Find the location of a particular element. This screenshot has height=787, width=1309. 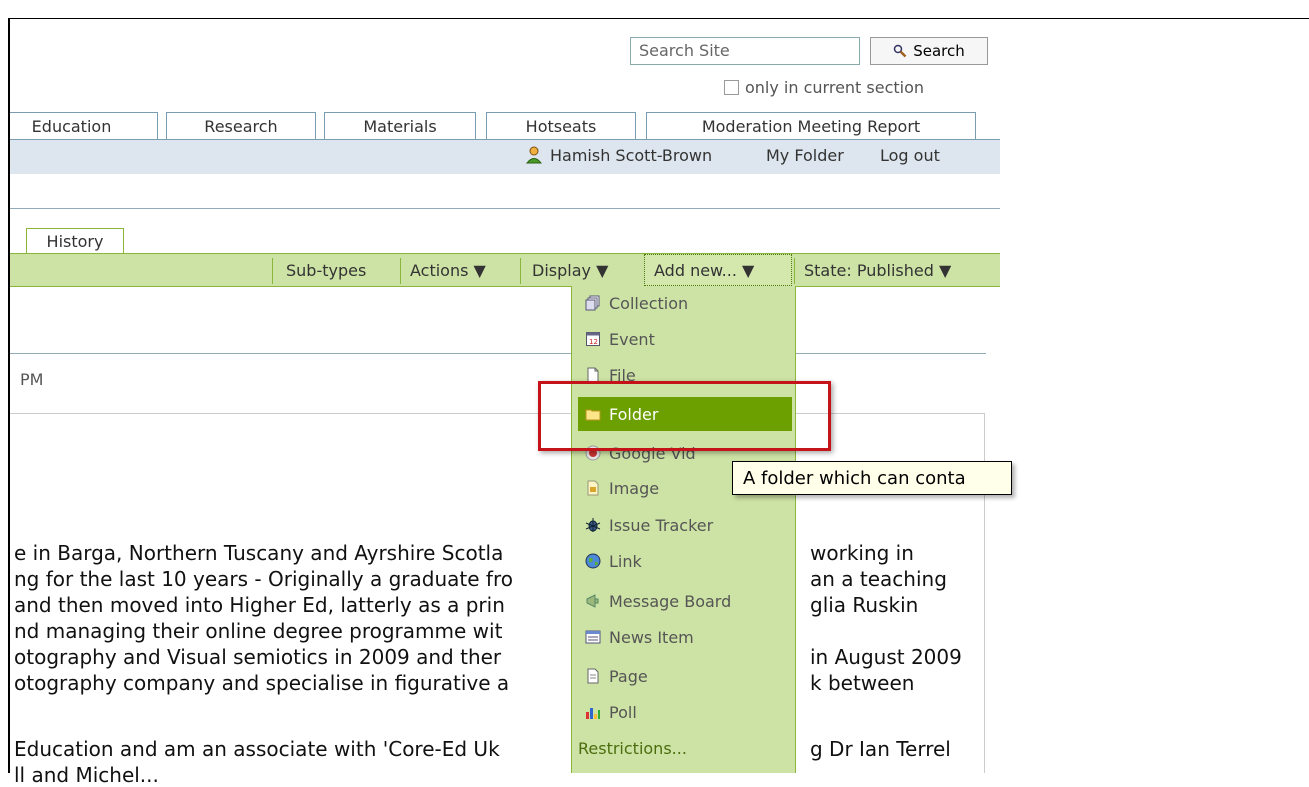

tab-hotseats: Hotseats is located at coordinates (561, 126).